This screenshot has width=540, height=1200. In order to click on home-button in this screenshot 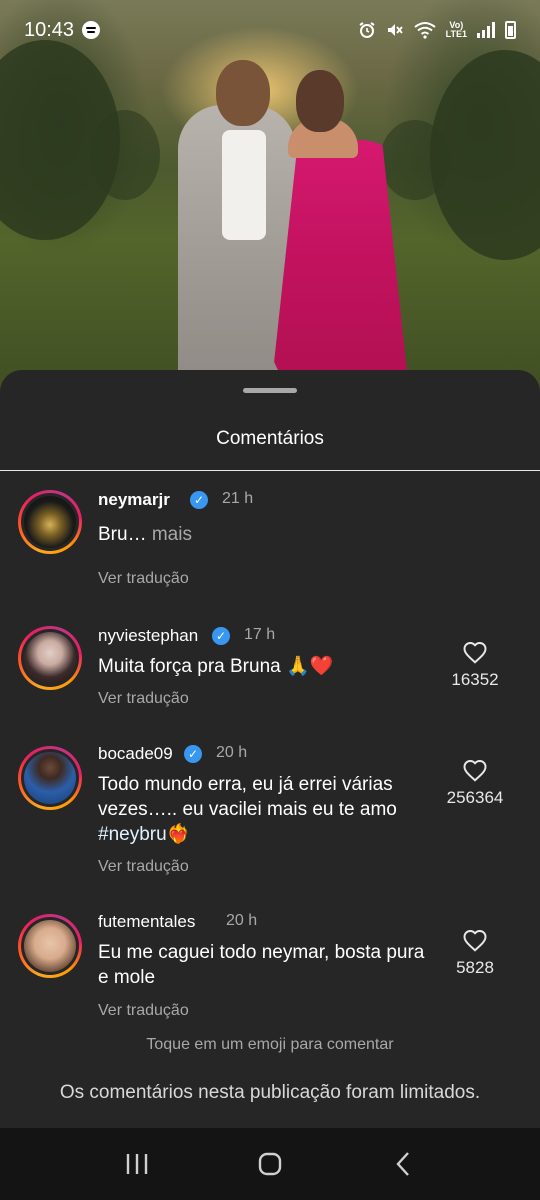, I will do `click(270, 1164)`.